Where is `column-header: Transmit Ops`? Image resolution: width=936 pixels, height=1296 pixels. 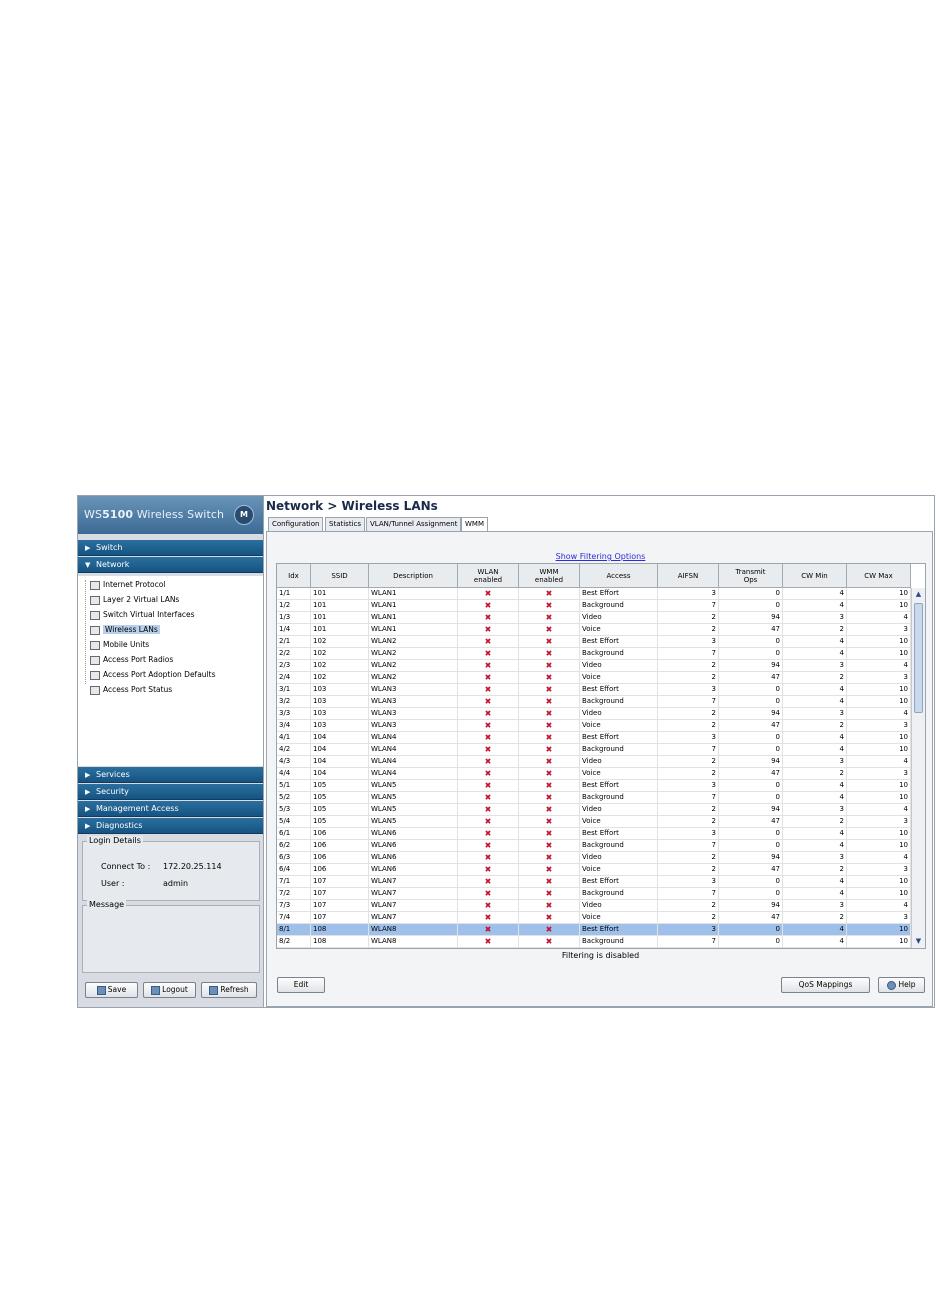 column-header: Transmit Ops is located at coordinates (751, 576).